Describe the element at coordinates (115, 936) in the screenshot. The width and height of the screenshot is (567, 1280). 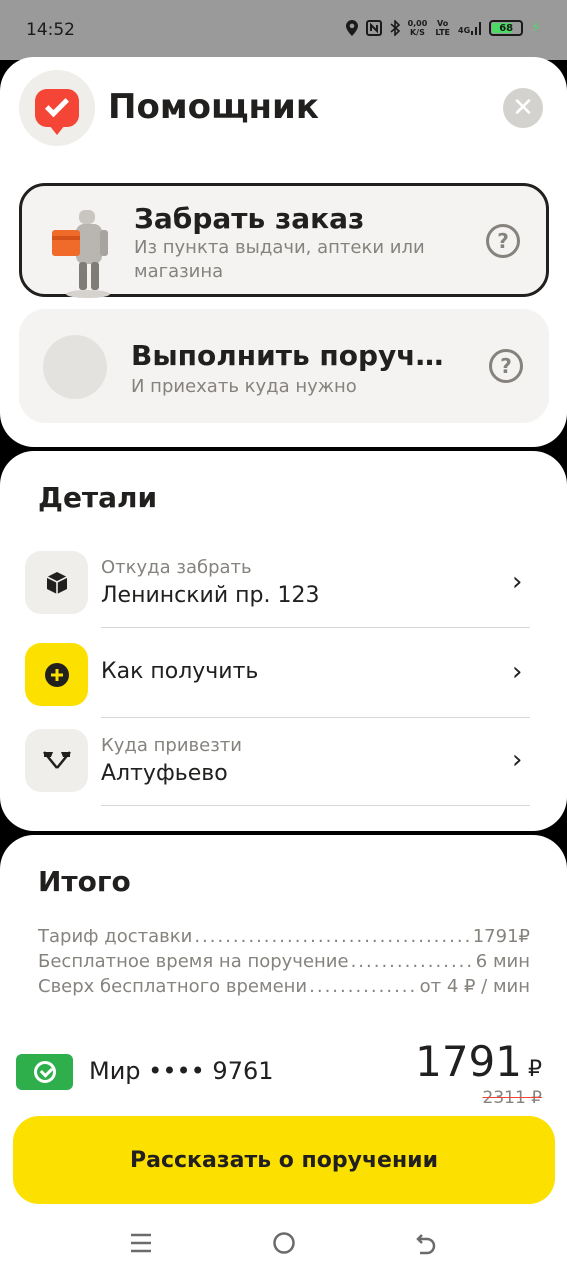
I see `line-name: Тариф доставки` at that location.